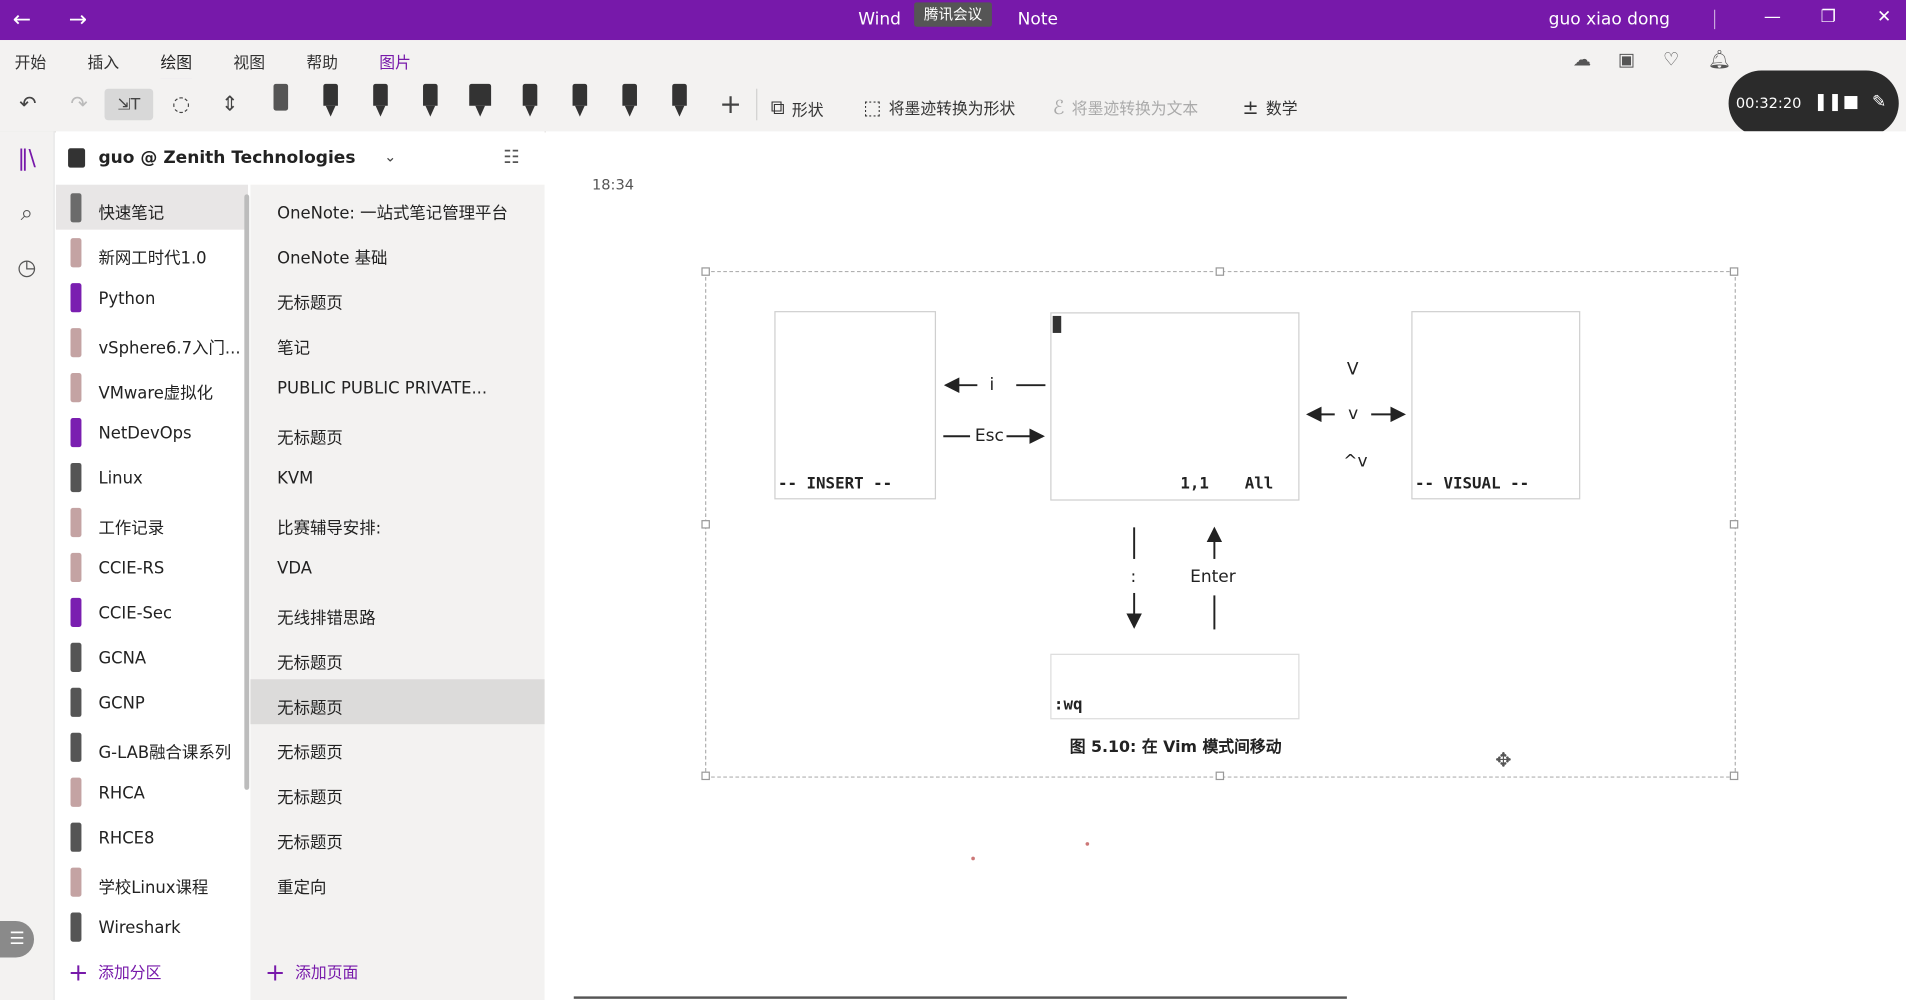 The width and height of the screenshot is (1906, 1000). I want to click on pen-tool-1-icon, so click(330, 100).